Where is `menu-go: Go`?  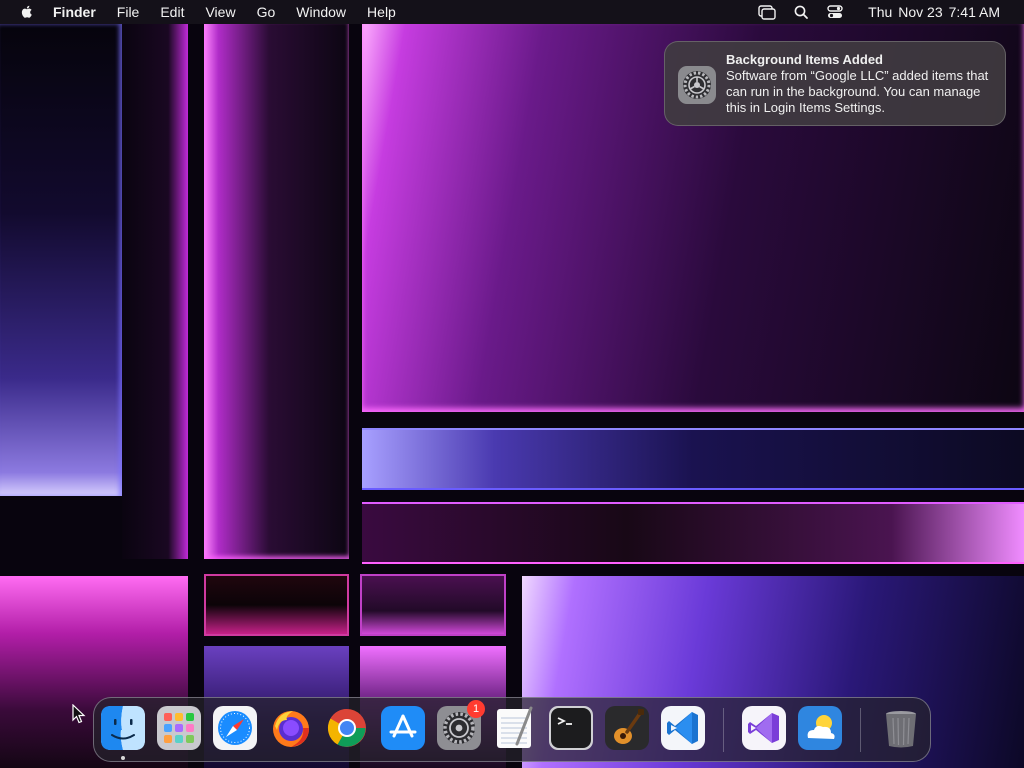
menu-go: Go is located at coordinates (266, 12).